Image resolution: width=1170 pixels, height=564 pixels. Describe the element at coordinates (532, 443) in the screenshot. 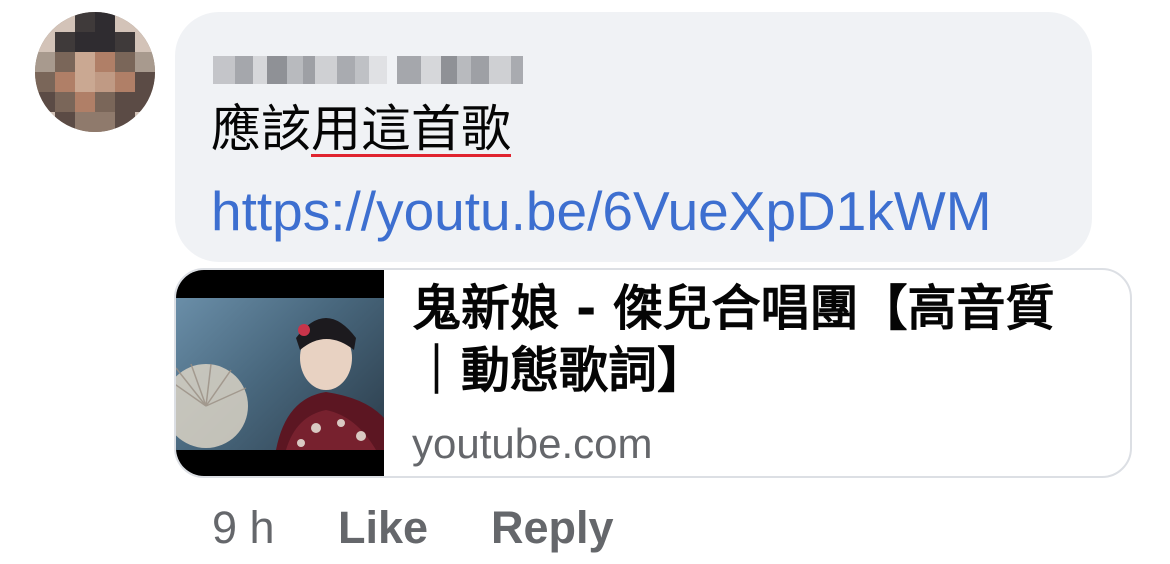

I see `link-preview-domain: youtube.com` at that location.